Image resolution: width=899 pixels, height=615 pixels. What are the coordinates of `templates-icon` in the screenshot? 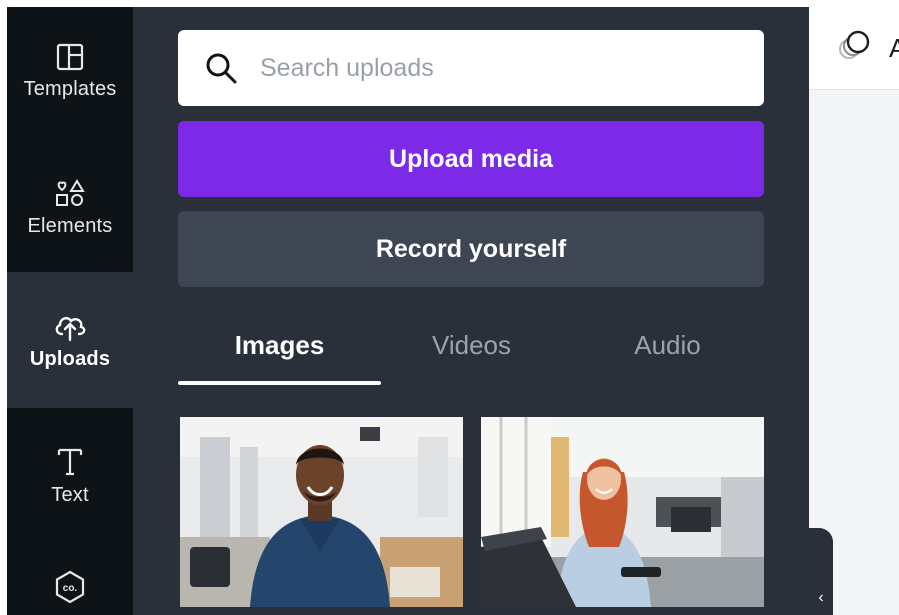 It's located at (70, 56).